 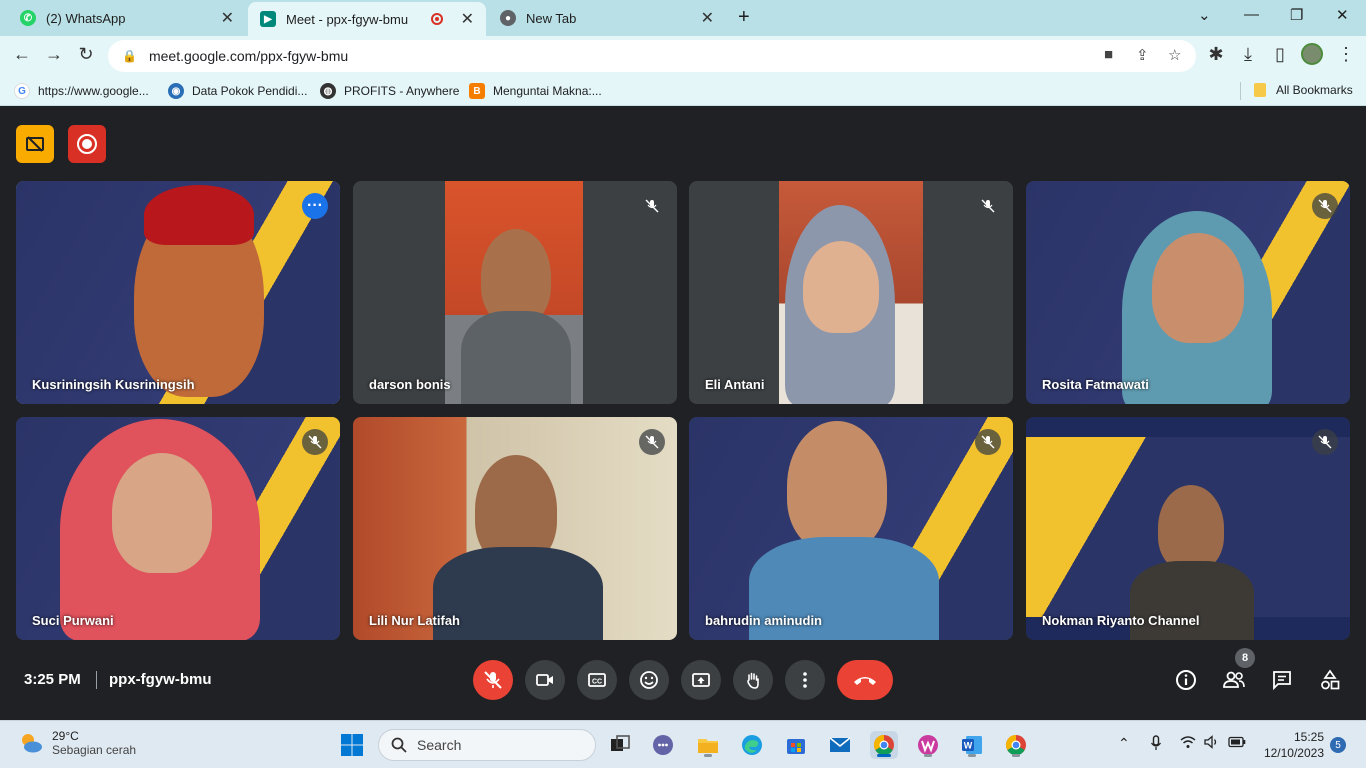 What do you see at coordinates (436, 19) in the screenshot?
I see `recording-indicator-icon` at bounding box center [436, 19].